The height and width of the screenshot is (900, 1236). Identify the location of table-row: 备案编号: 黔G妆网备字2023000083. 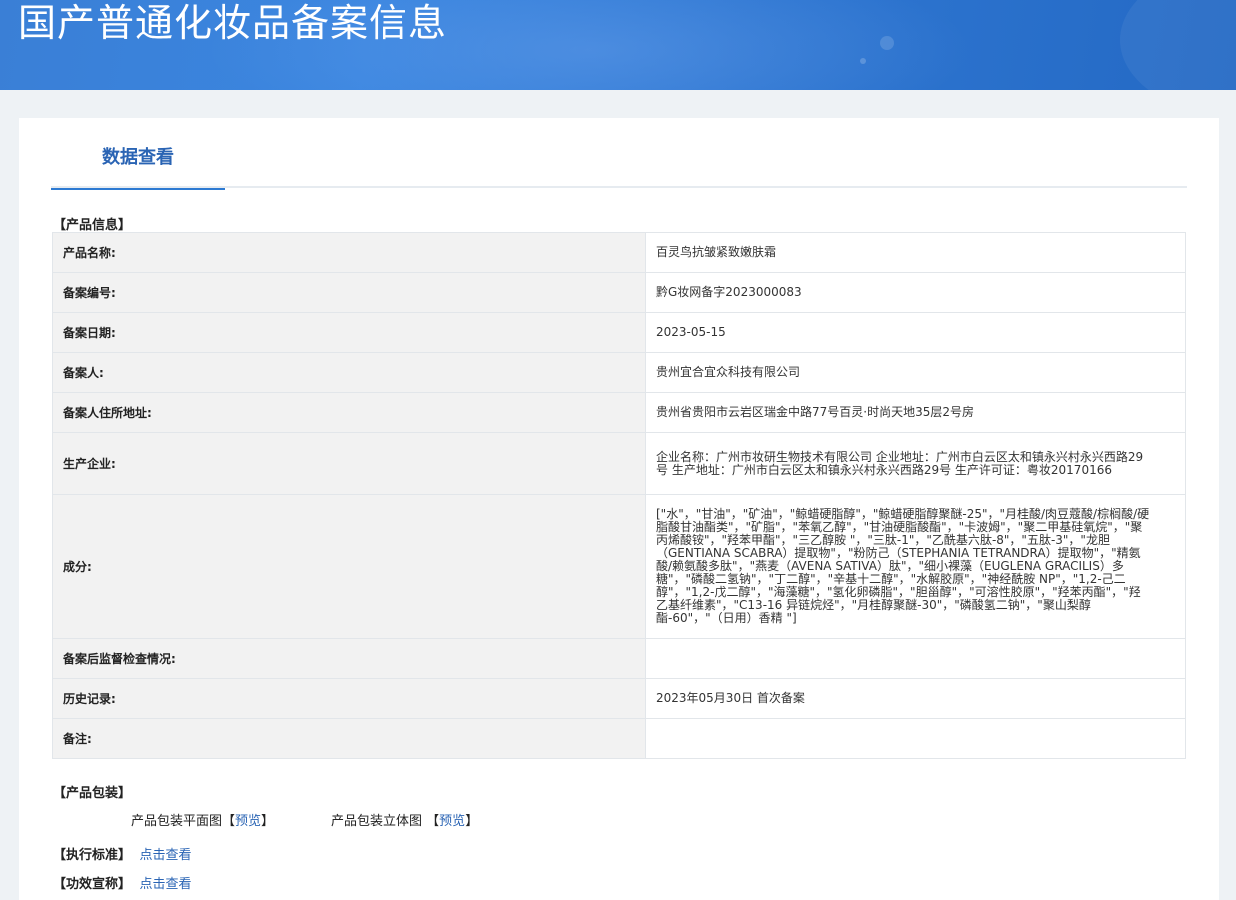
(619, 292).